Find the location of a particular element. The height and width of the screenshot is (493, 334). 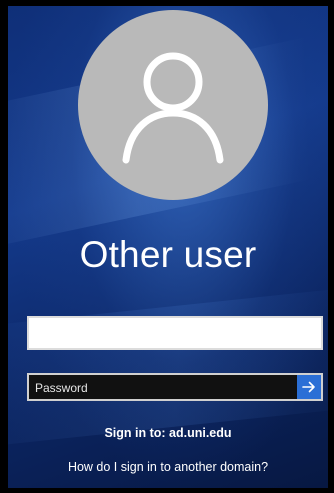

another-domain-link: How do I sign in to another domain? is located at coordinates (168, 467).